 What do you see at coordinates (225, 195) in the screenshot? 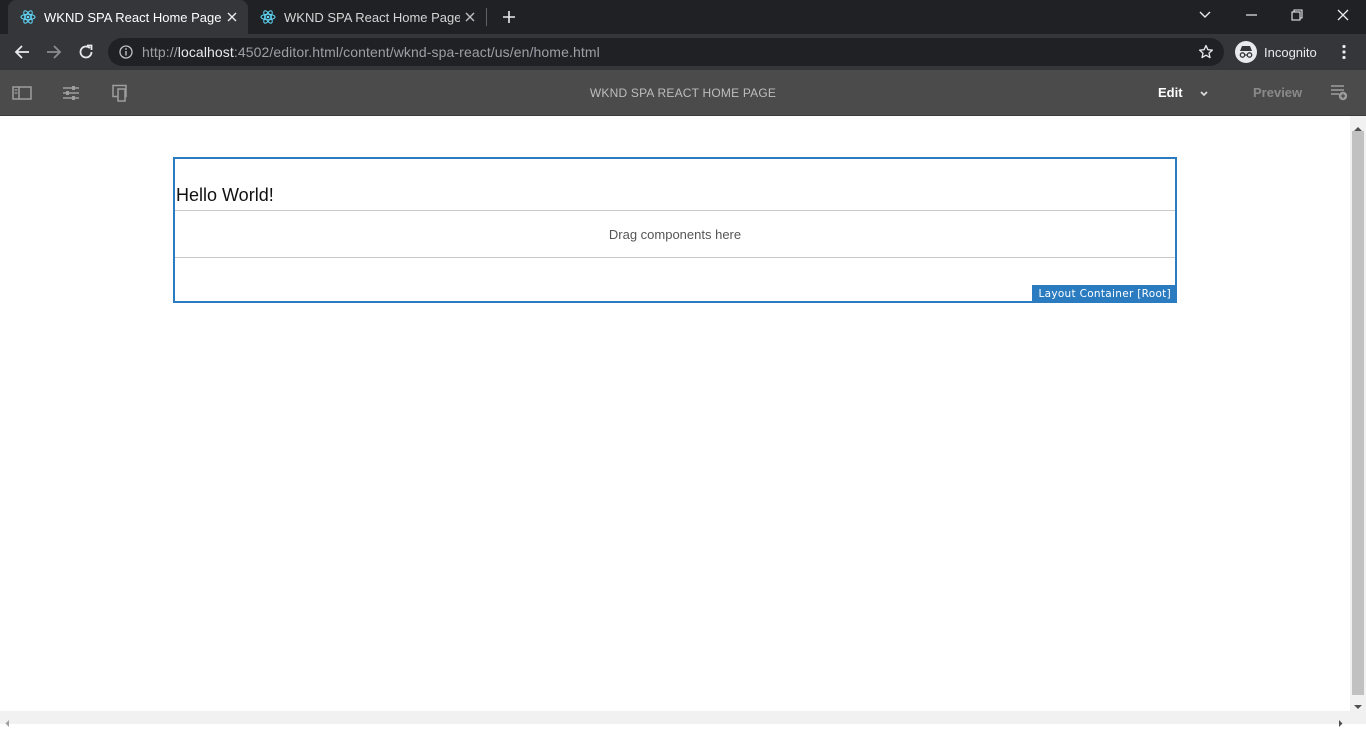
I see `title-component: Hello World!` at bounding box center [225, 195].